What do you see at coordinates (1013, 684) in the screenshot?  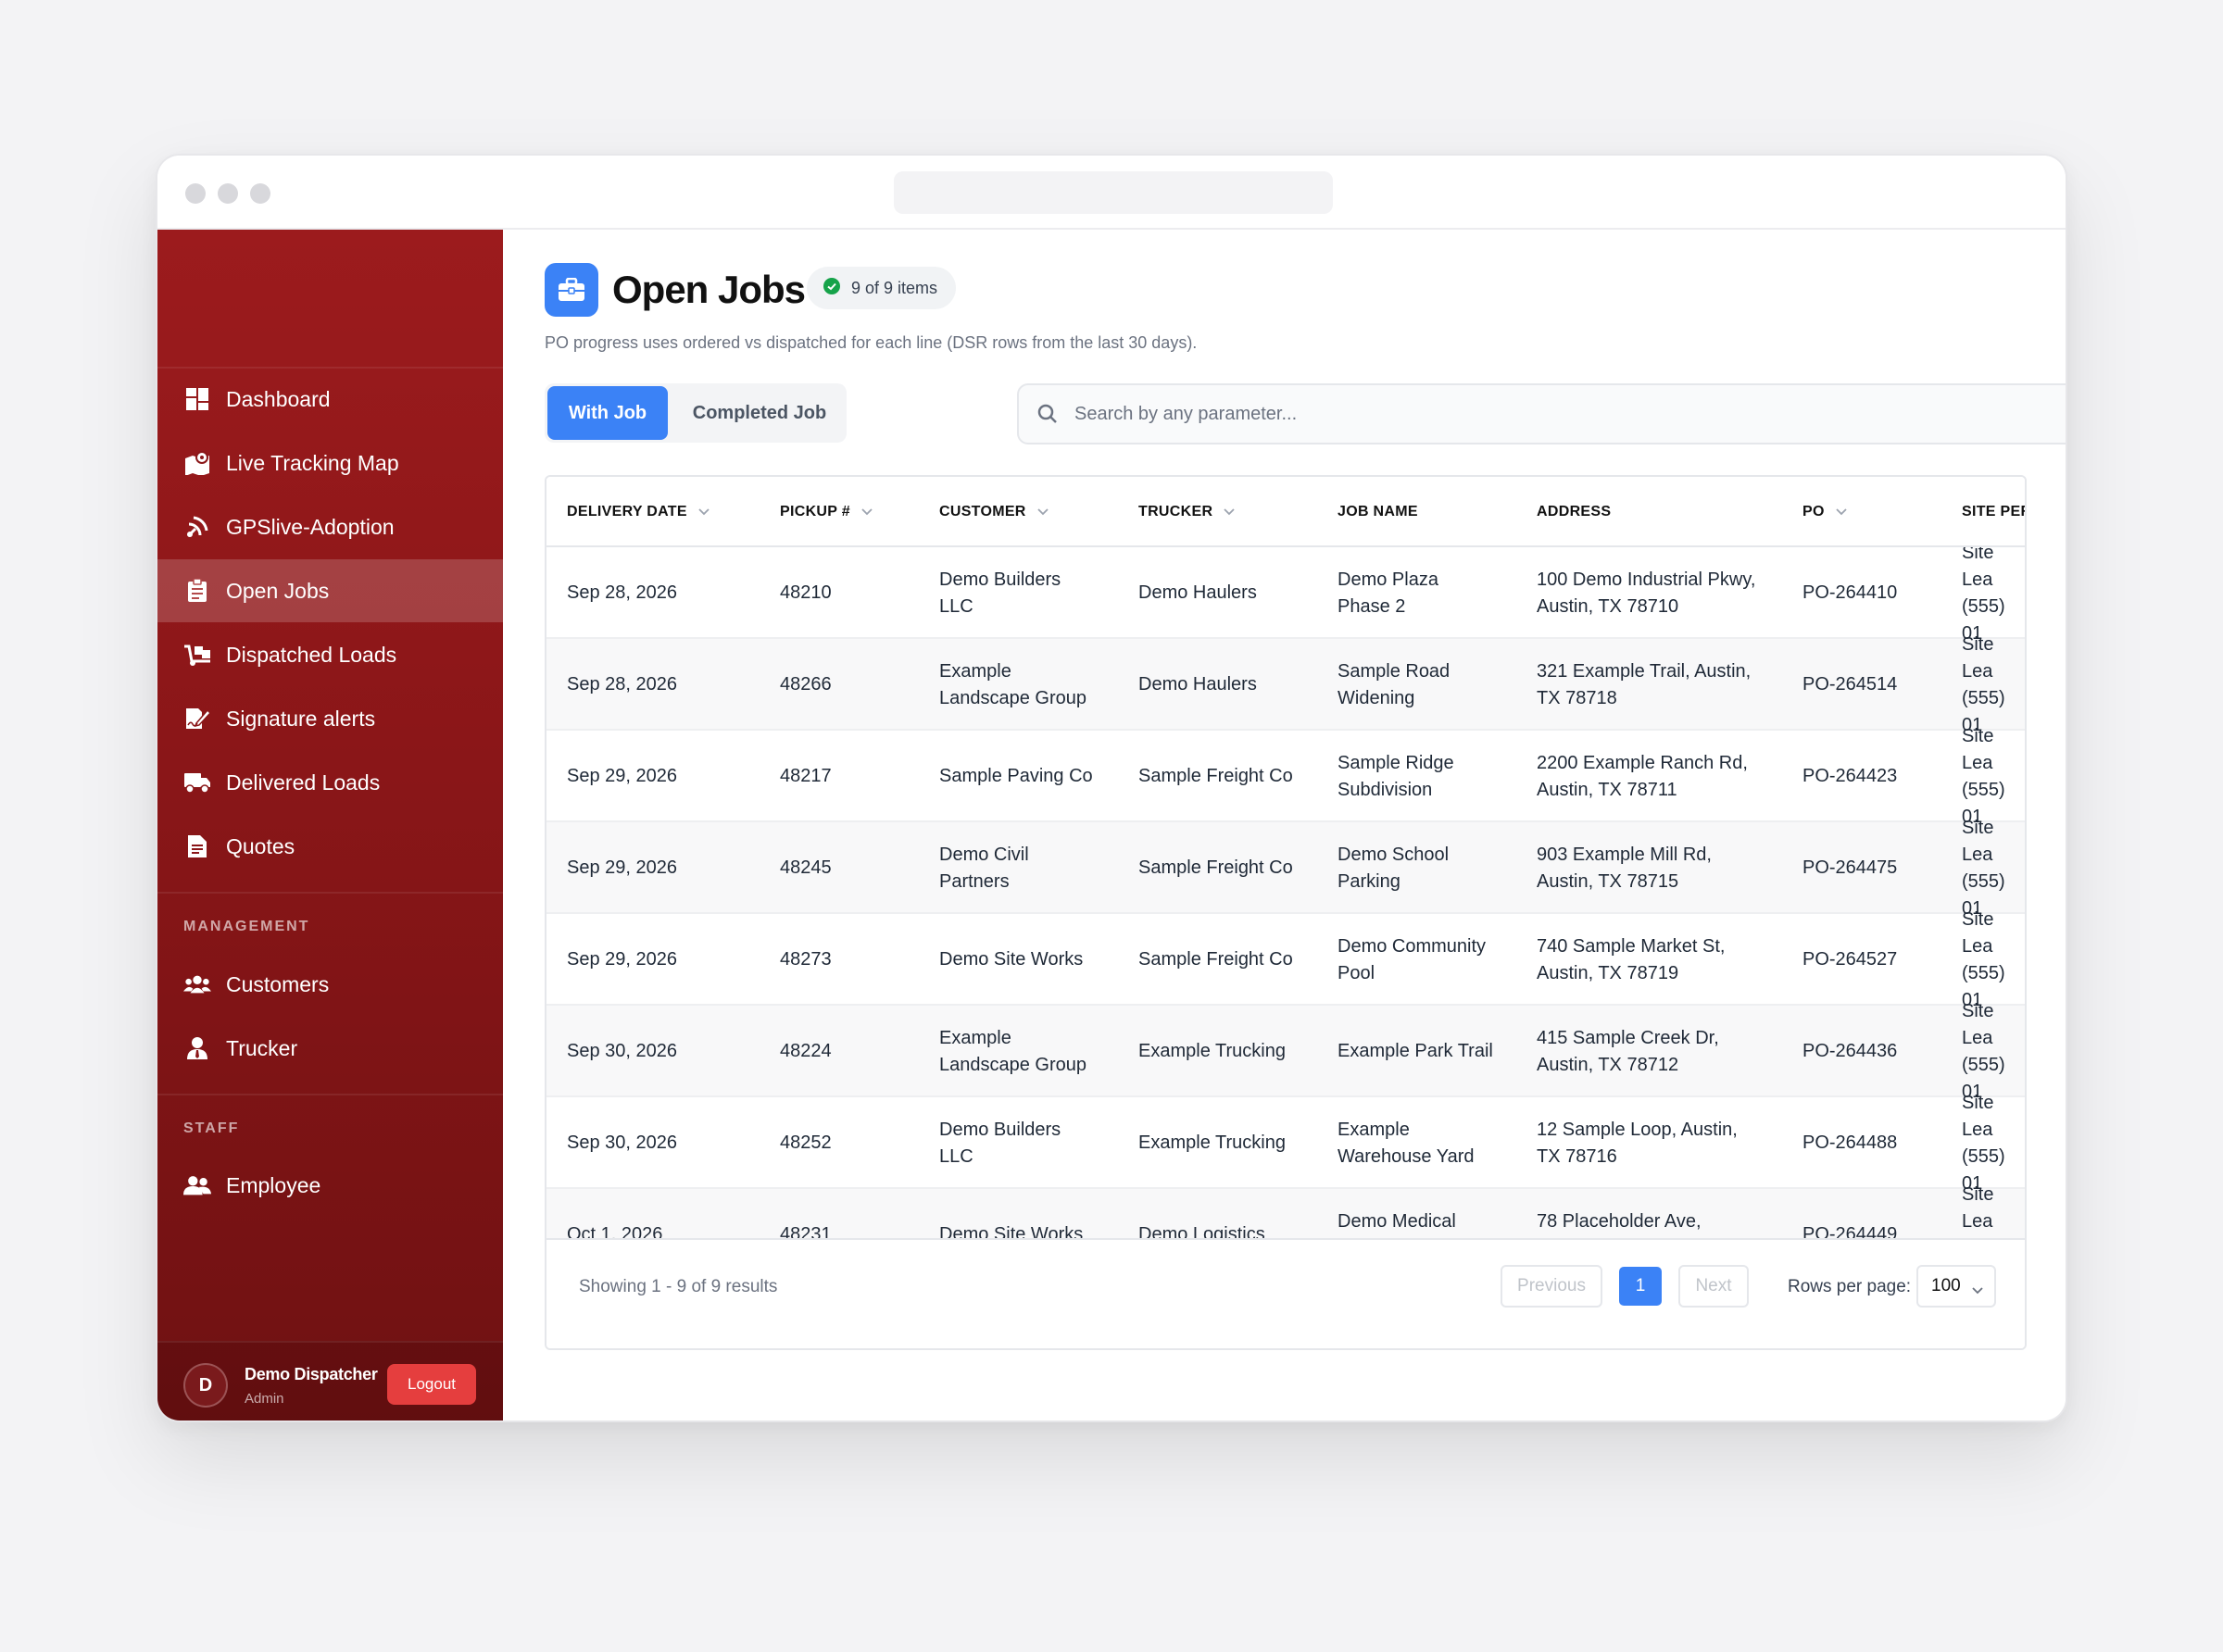 I see `cell-customer: Example Landscape Group` at bounding box center [1013, 684].